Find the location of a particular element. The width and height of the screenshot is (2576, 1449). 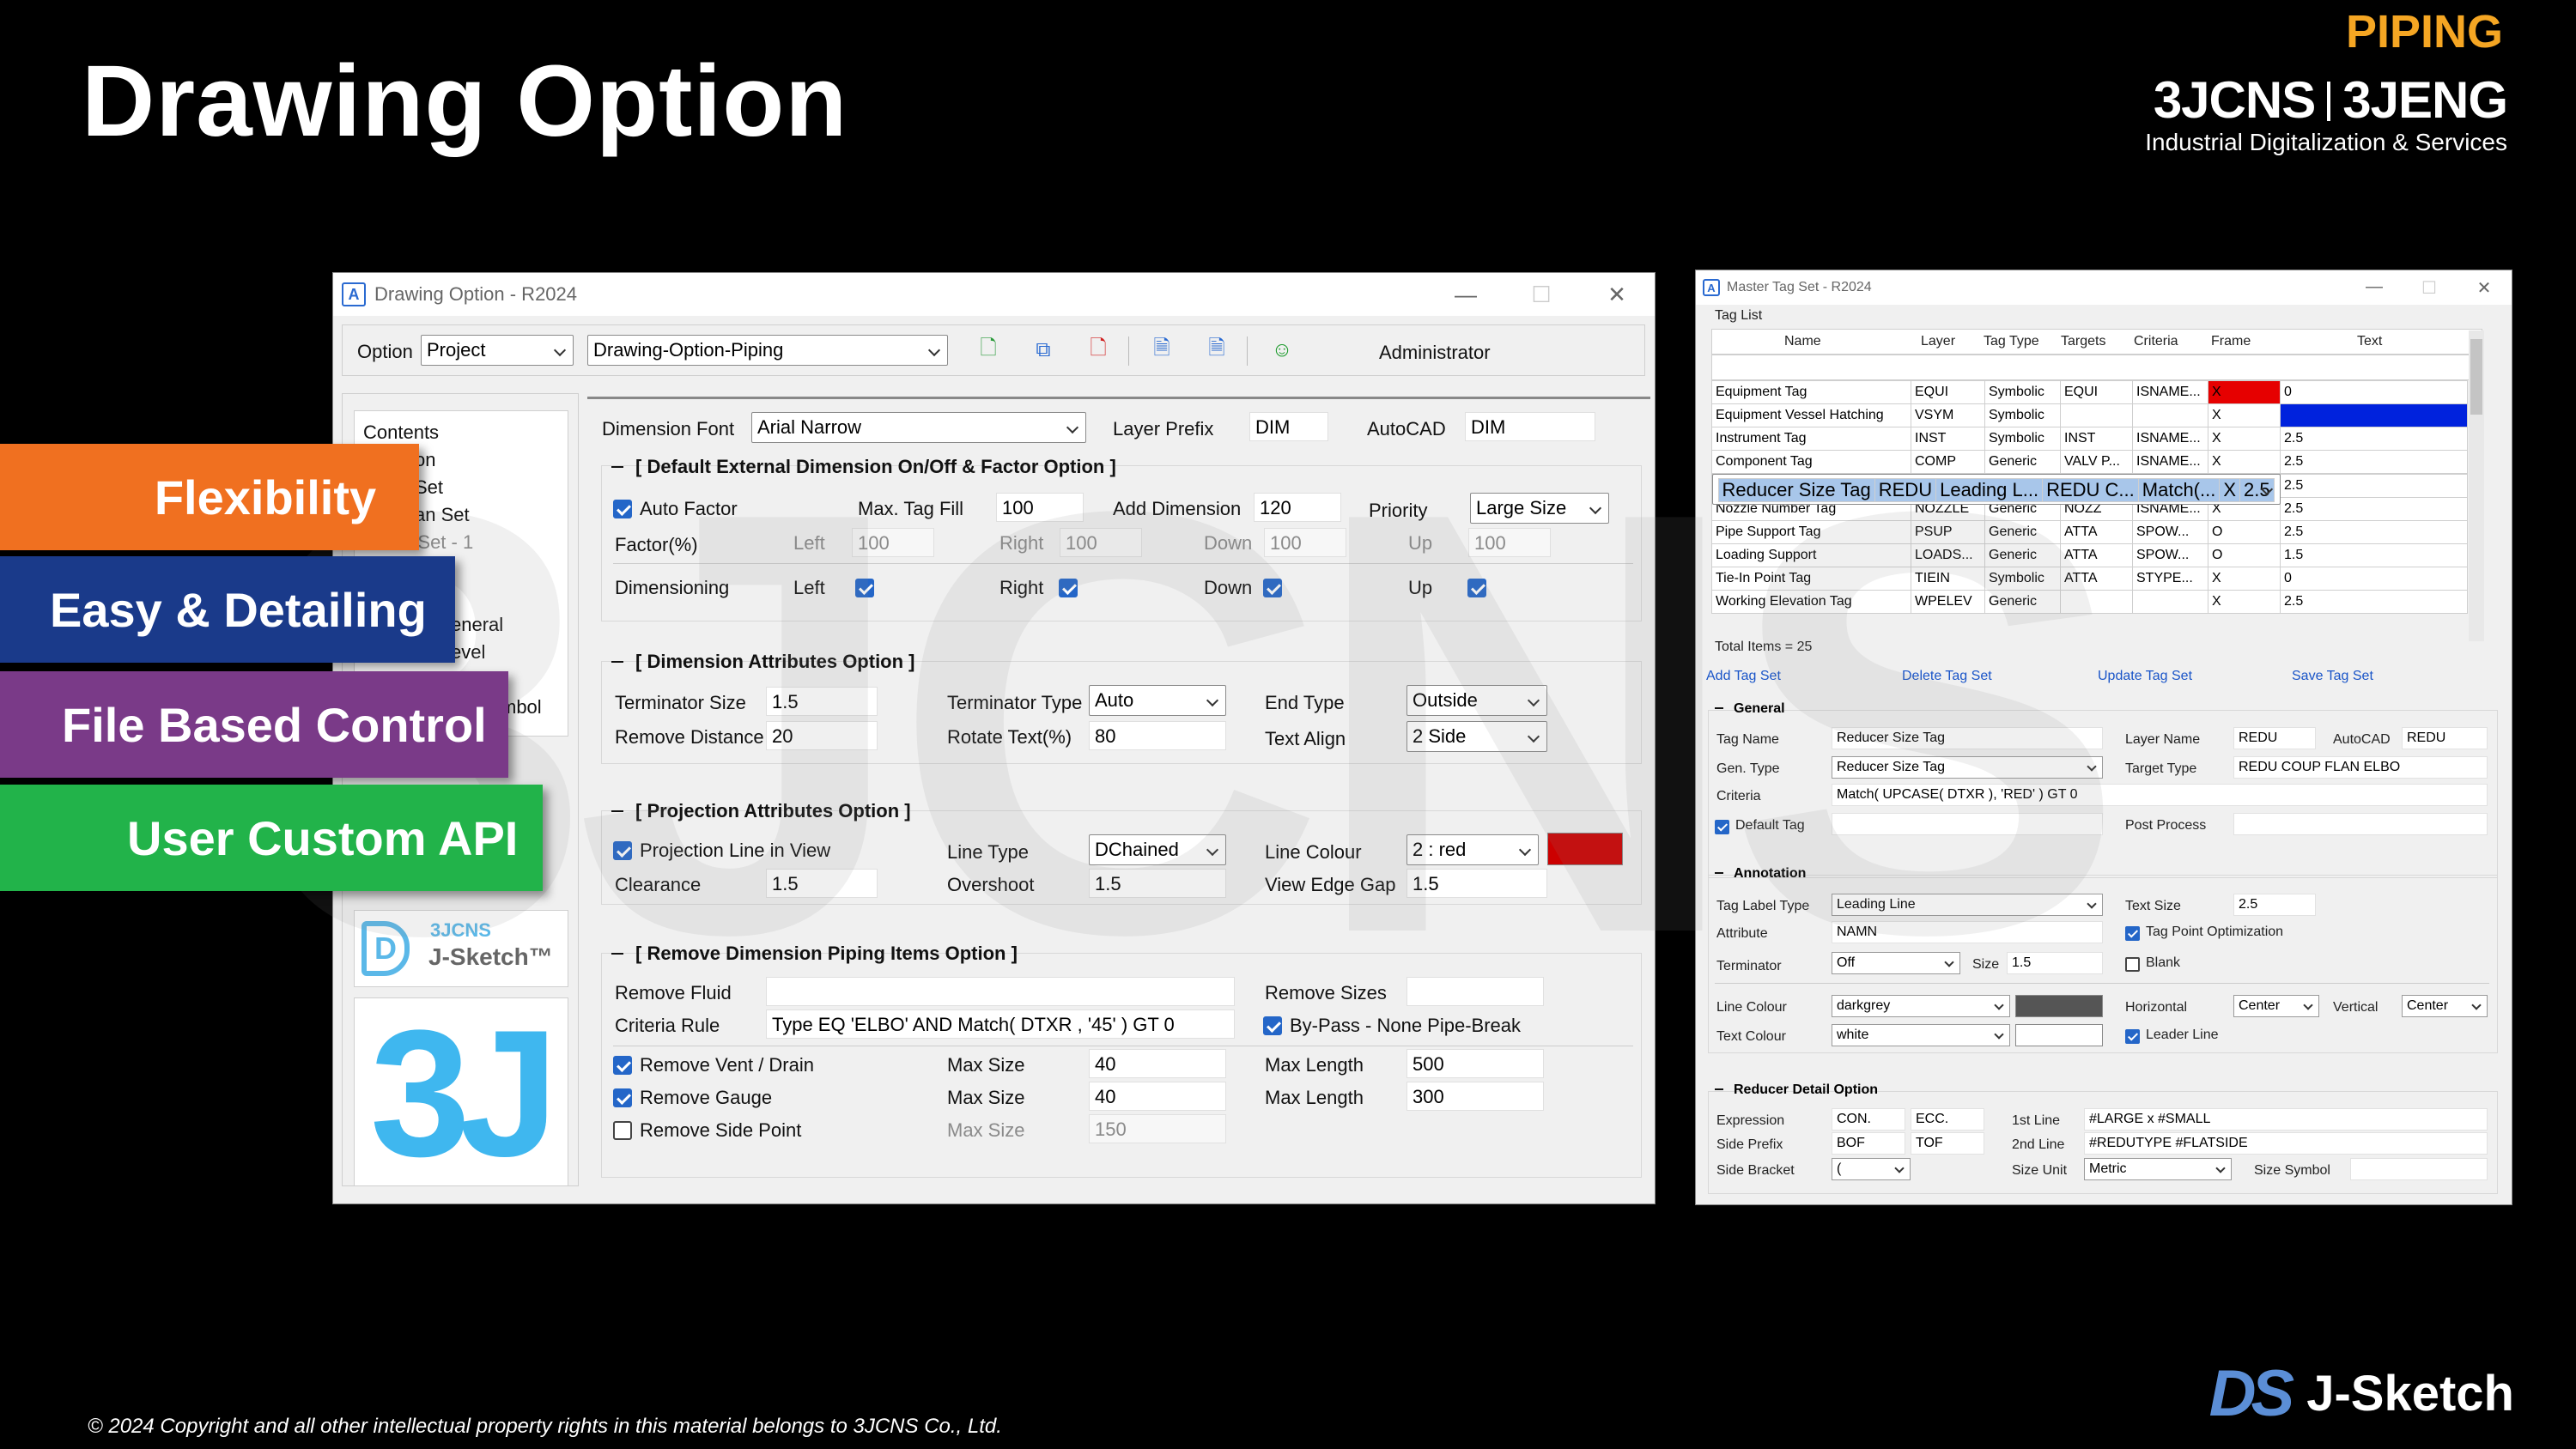

factor-left-input: 100 is located at coordinates (893, 542).